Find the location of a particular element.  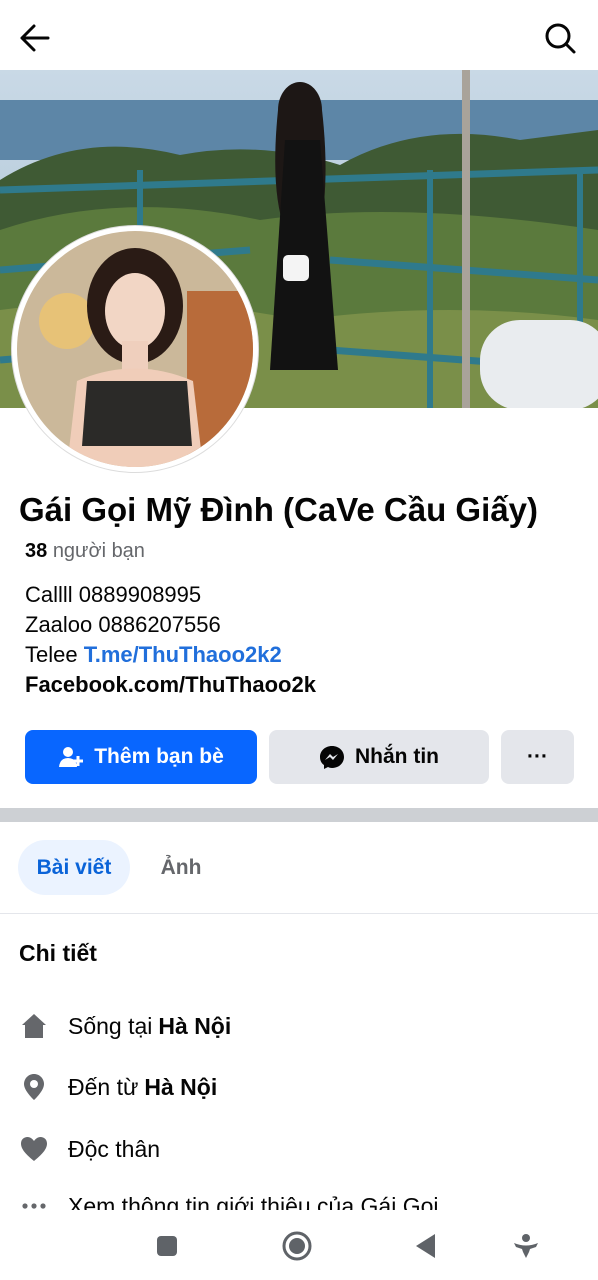

more-options-button: ··· is located at coordinates (537, 757).